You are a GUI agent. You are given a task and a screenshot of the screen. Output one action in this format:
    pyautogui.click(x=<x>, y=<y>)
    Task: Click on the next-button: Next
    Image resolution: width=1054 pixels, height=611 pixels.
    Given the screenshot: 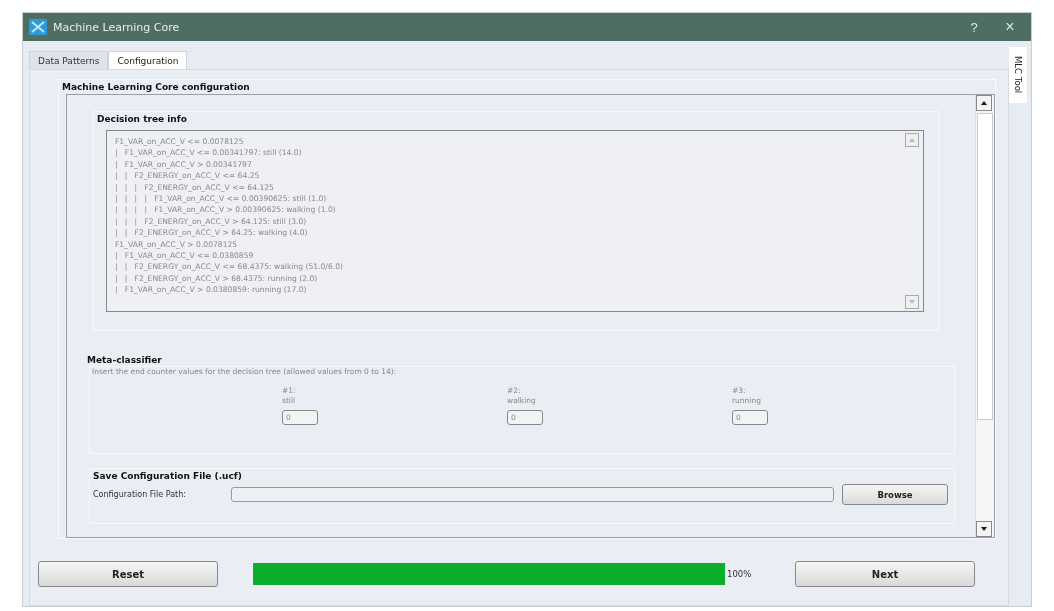 What is the action you would take?
    pyautogui.click(x=885, y=574)
    